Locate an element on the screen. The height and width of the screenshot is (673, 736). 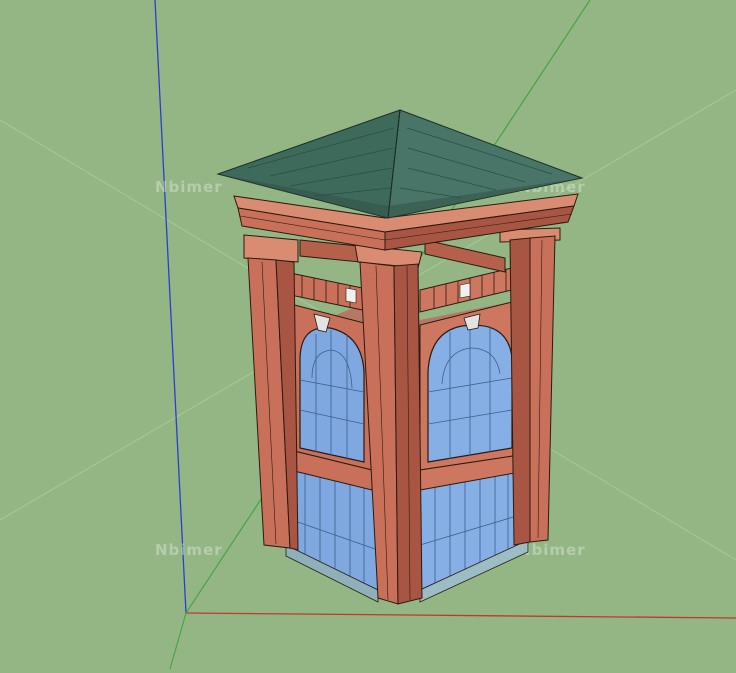
left-arched-window is located at coordinates (332, 395).